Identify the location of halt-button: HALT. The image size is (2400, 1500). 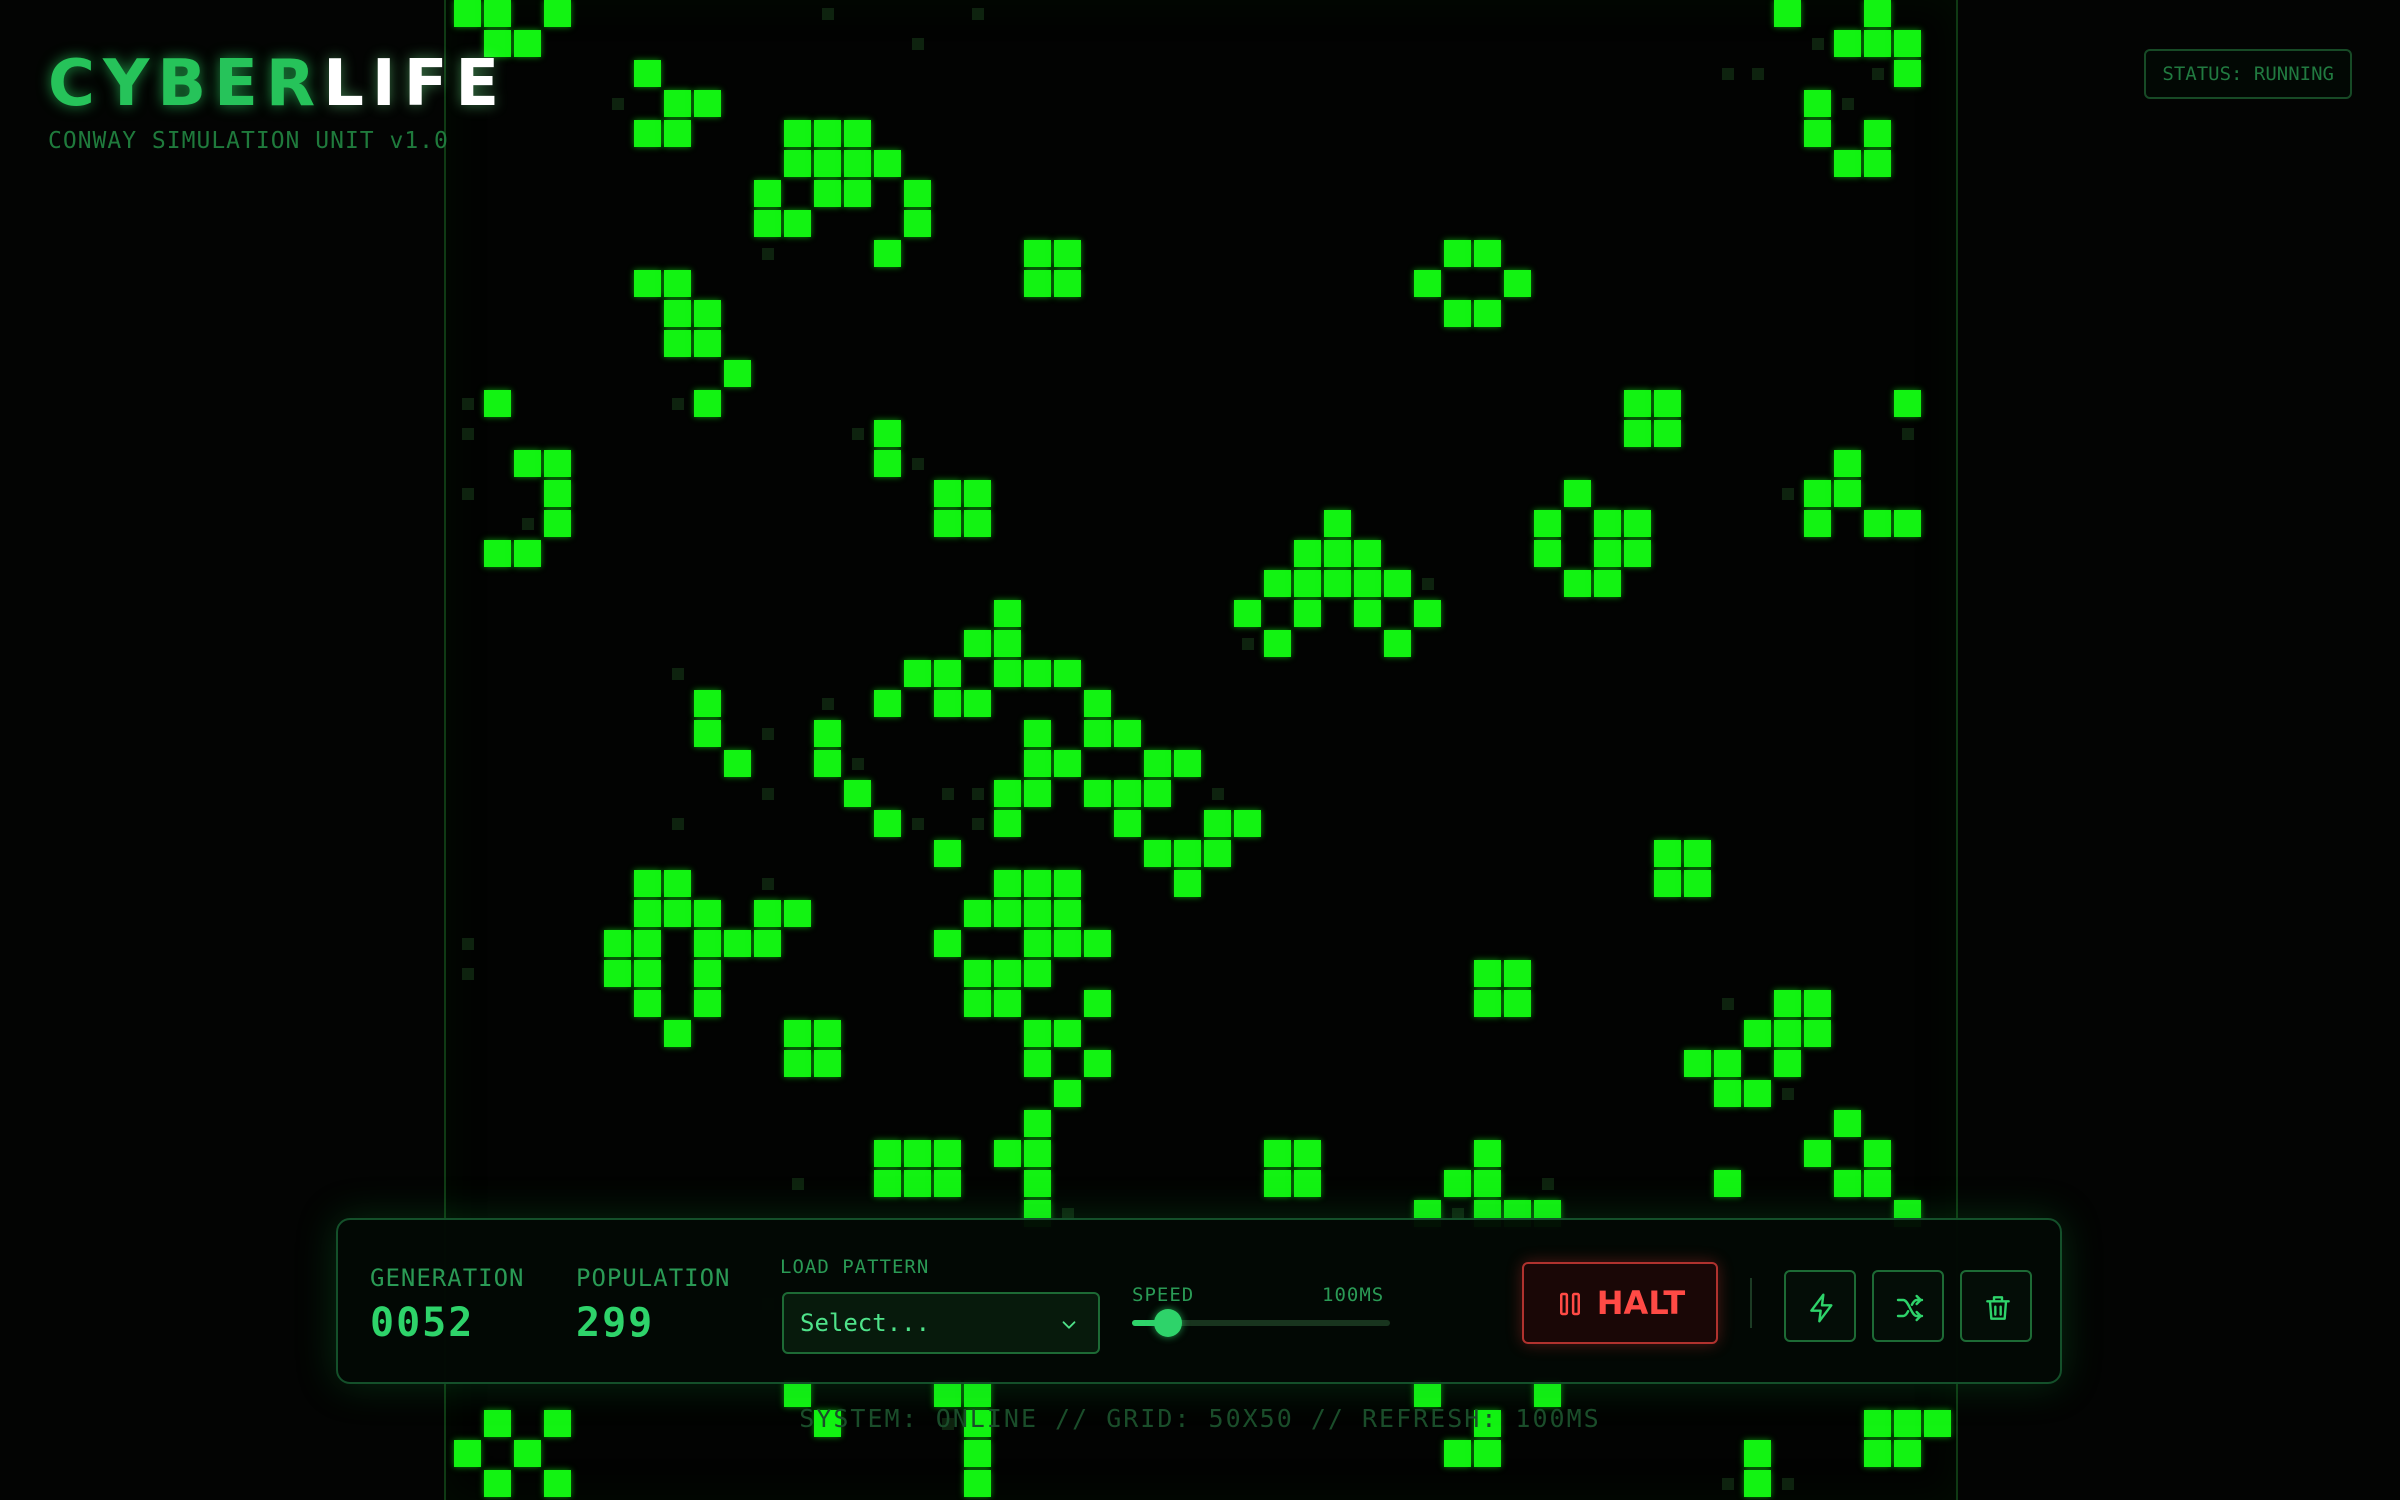
(1620, 1303).